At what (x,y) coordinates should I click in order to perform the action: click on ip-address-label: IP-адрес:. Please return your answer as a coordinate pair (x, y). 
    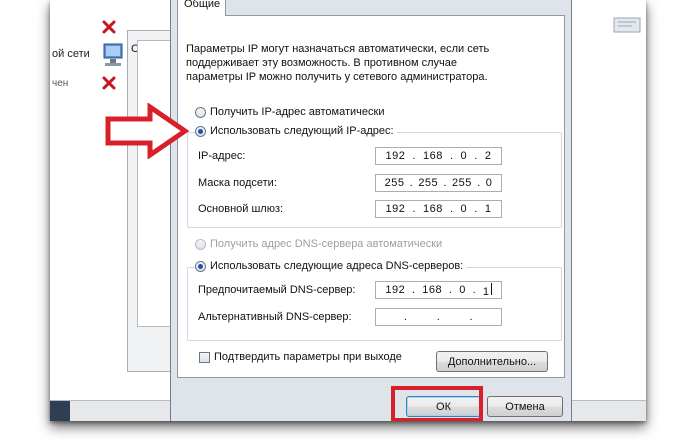
    Looking at the image, I should click on (222, 156).